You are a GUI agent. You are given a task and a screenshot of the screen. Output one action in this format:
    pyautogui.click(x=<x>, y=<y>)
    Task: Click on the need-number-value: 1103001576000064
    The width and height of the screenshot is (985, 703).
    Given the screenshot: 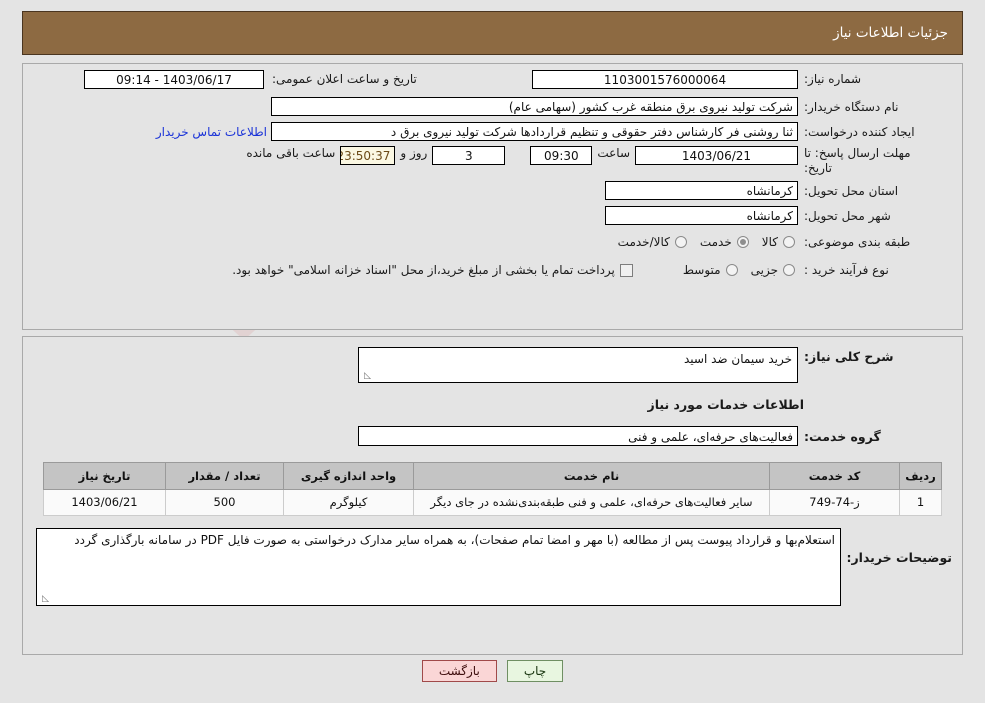 What is the action you would take?
    pyautogui.click(x=665, y=79)
    